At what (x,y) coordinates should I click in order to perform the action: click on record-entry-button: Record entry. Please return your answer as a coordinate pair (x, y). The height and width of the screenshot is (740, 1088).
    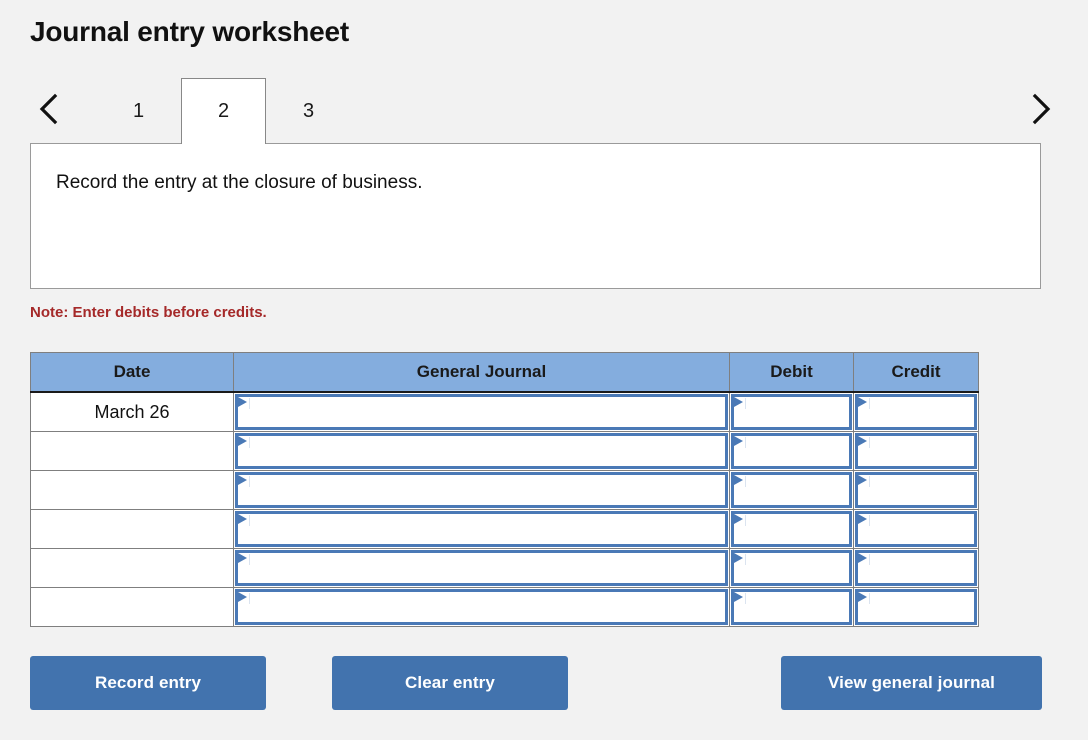
    Looking at the image, I should click on (148, 683).